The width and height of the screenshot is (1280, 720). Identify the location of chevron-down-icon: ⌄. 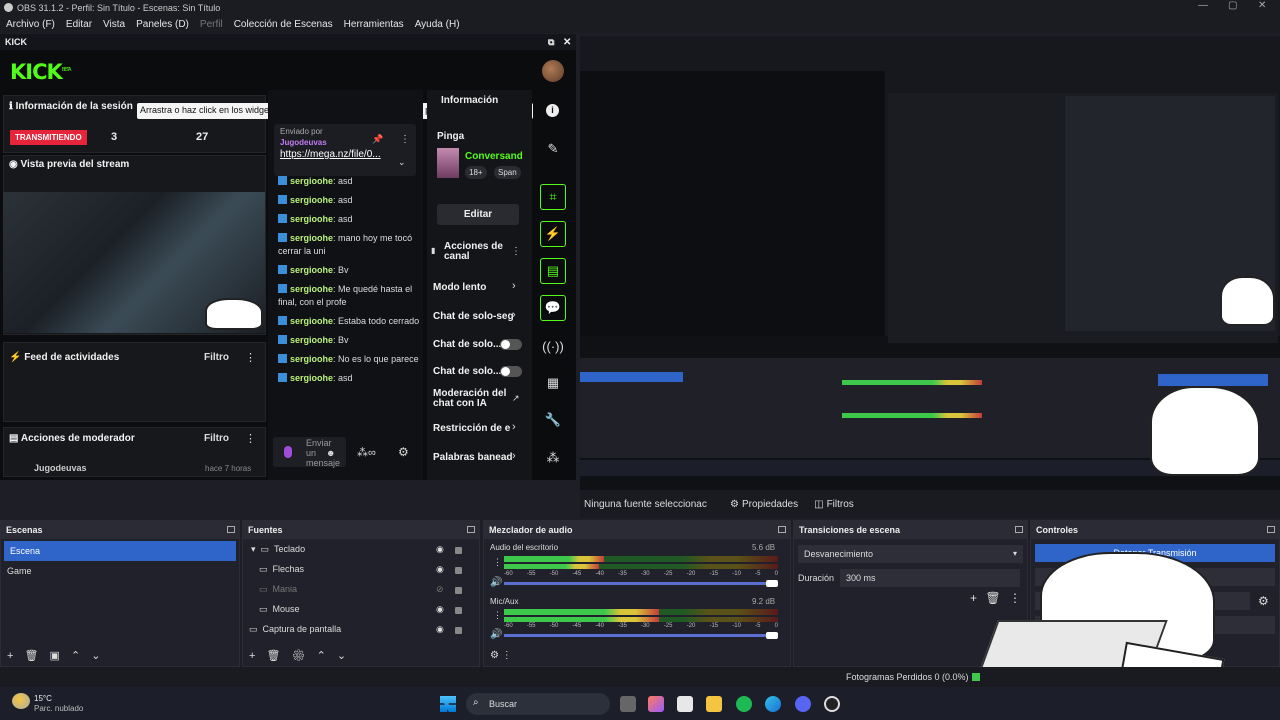
(402, 162).